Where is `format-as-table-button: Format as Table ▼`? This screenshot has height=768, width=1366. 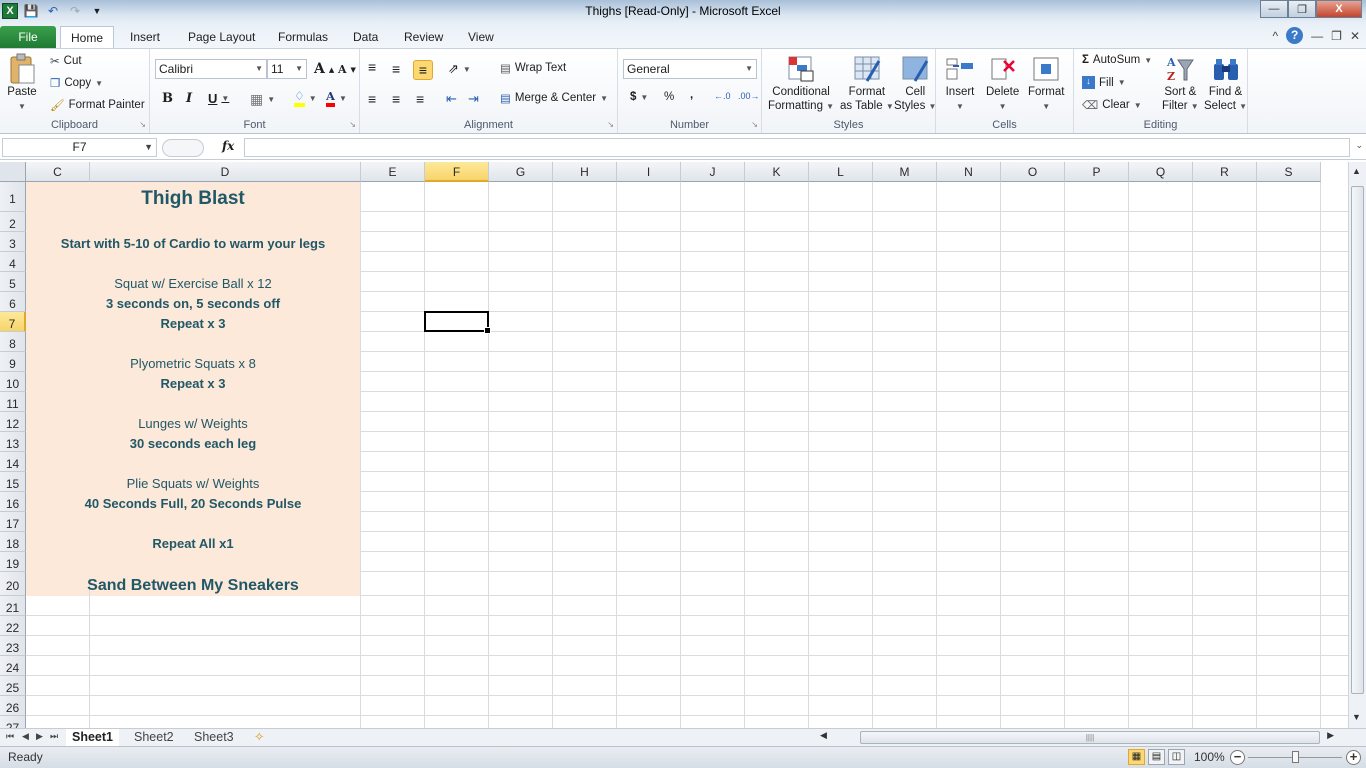
format-as-table-button: Format as Table ▼ is located at coordinates (867, 83).